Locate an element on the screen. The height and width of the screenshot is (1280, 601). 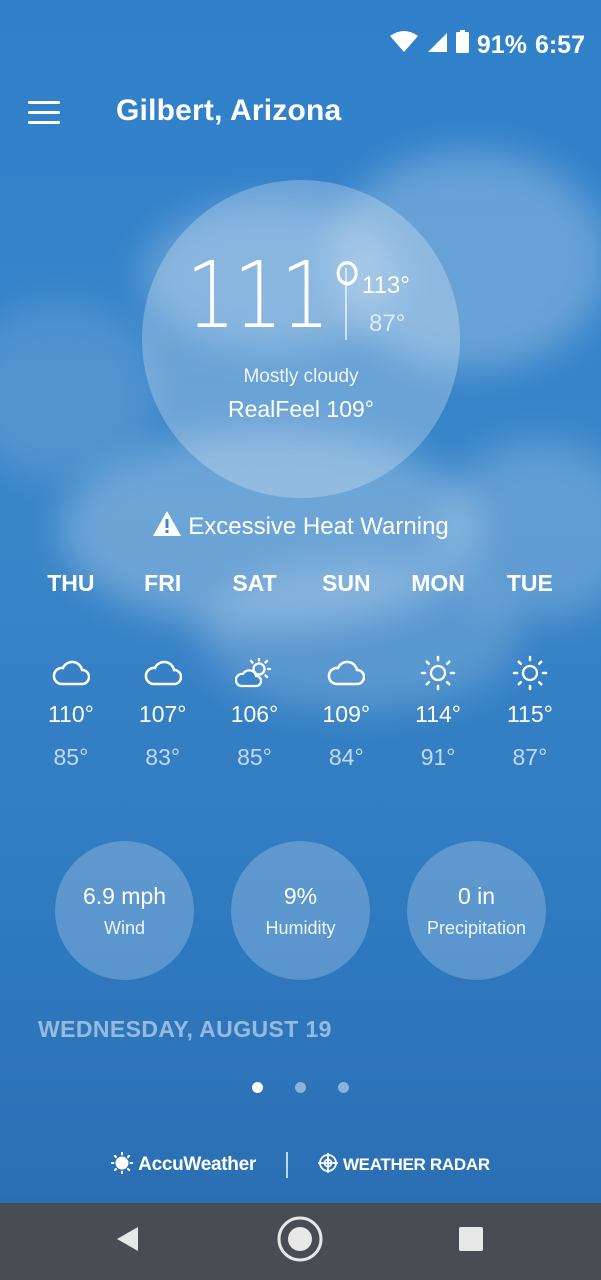
humidity-label: Humidity is located at coordinates (300, 928).